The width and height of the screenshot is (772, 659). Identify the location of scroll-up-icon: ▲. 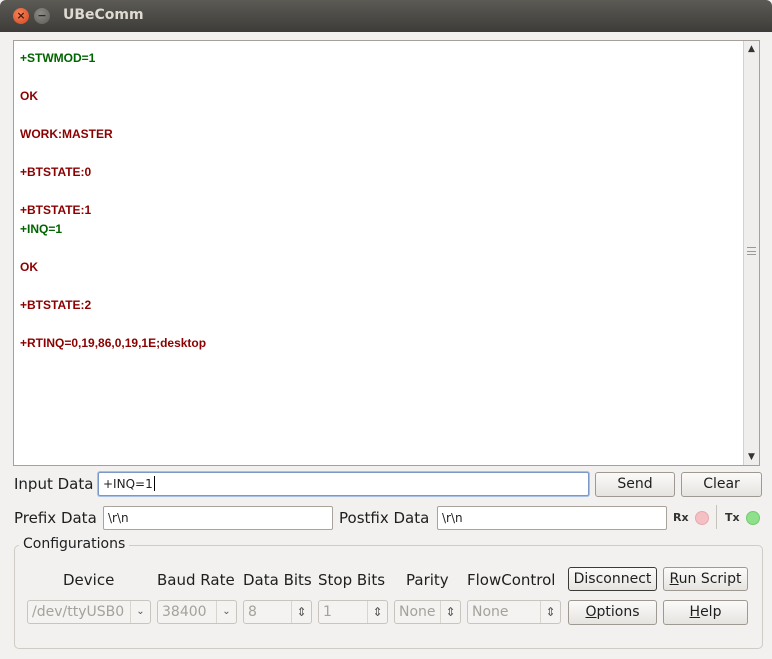
(751, 49).